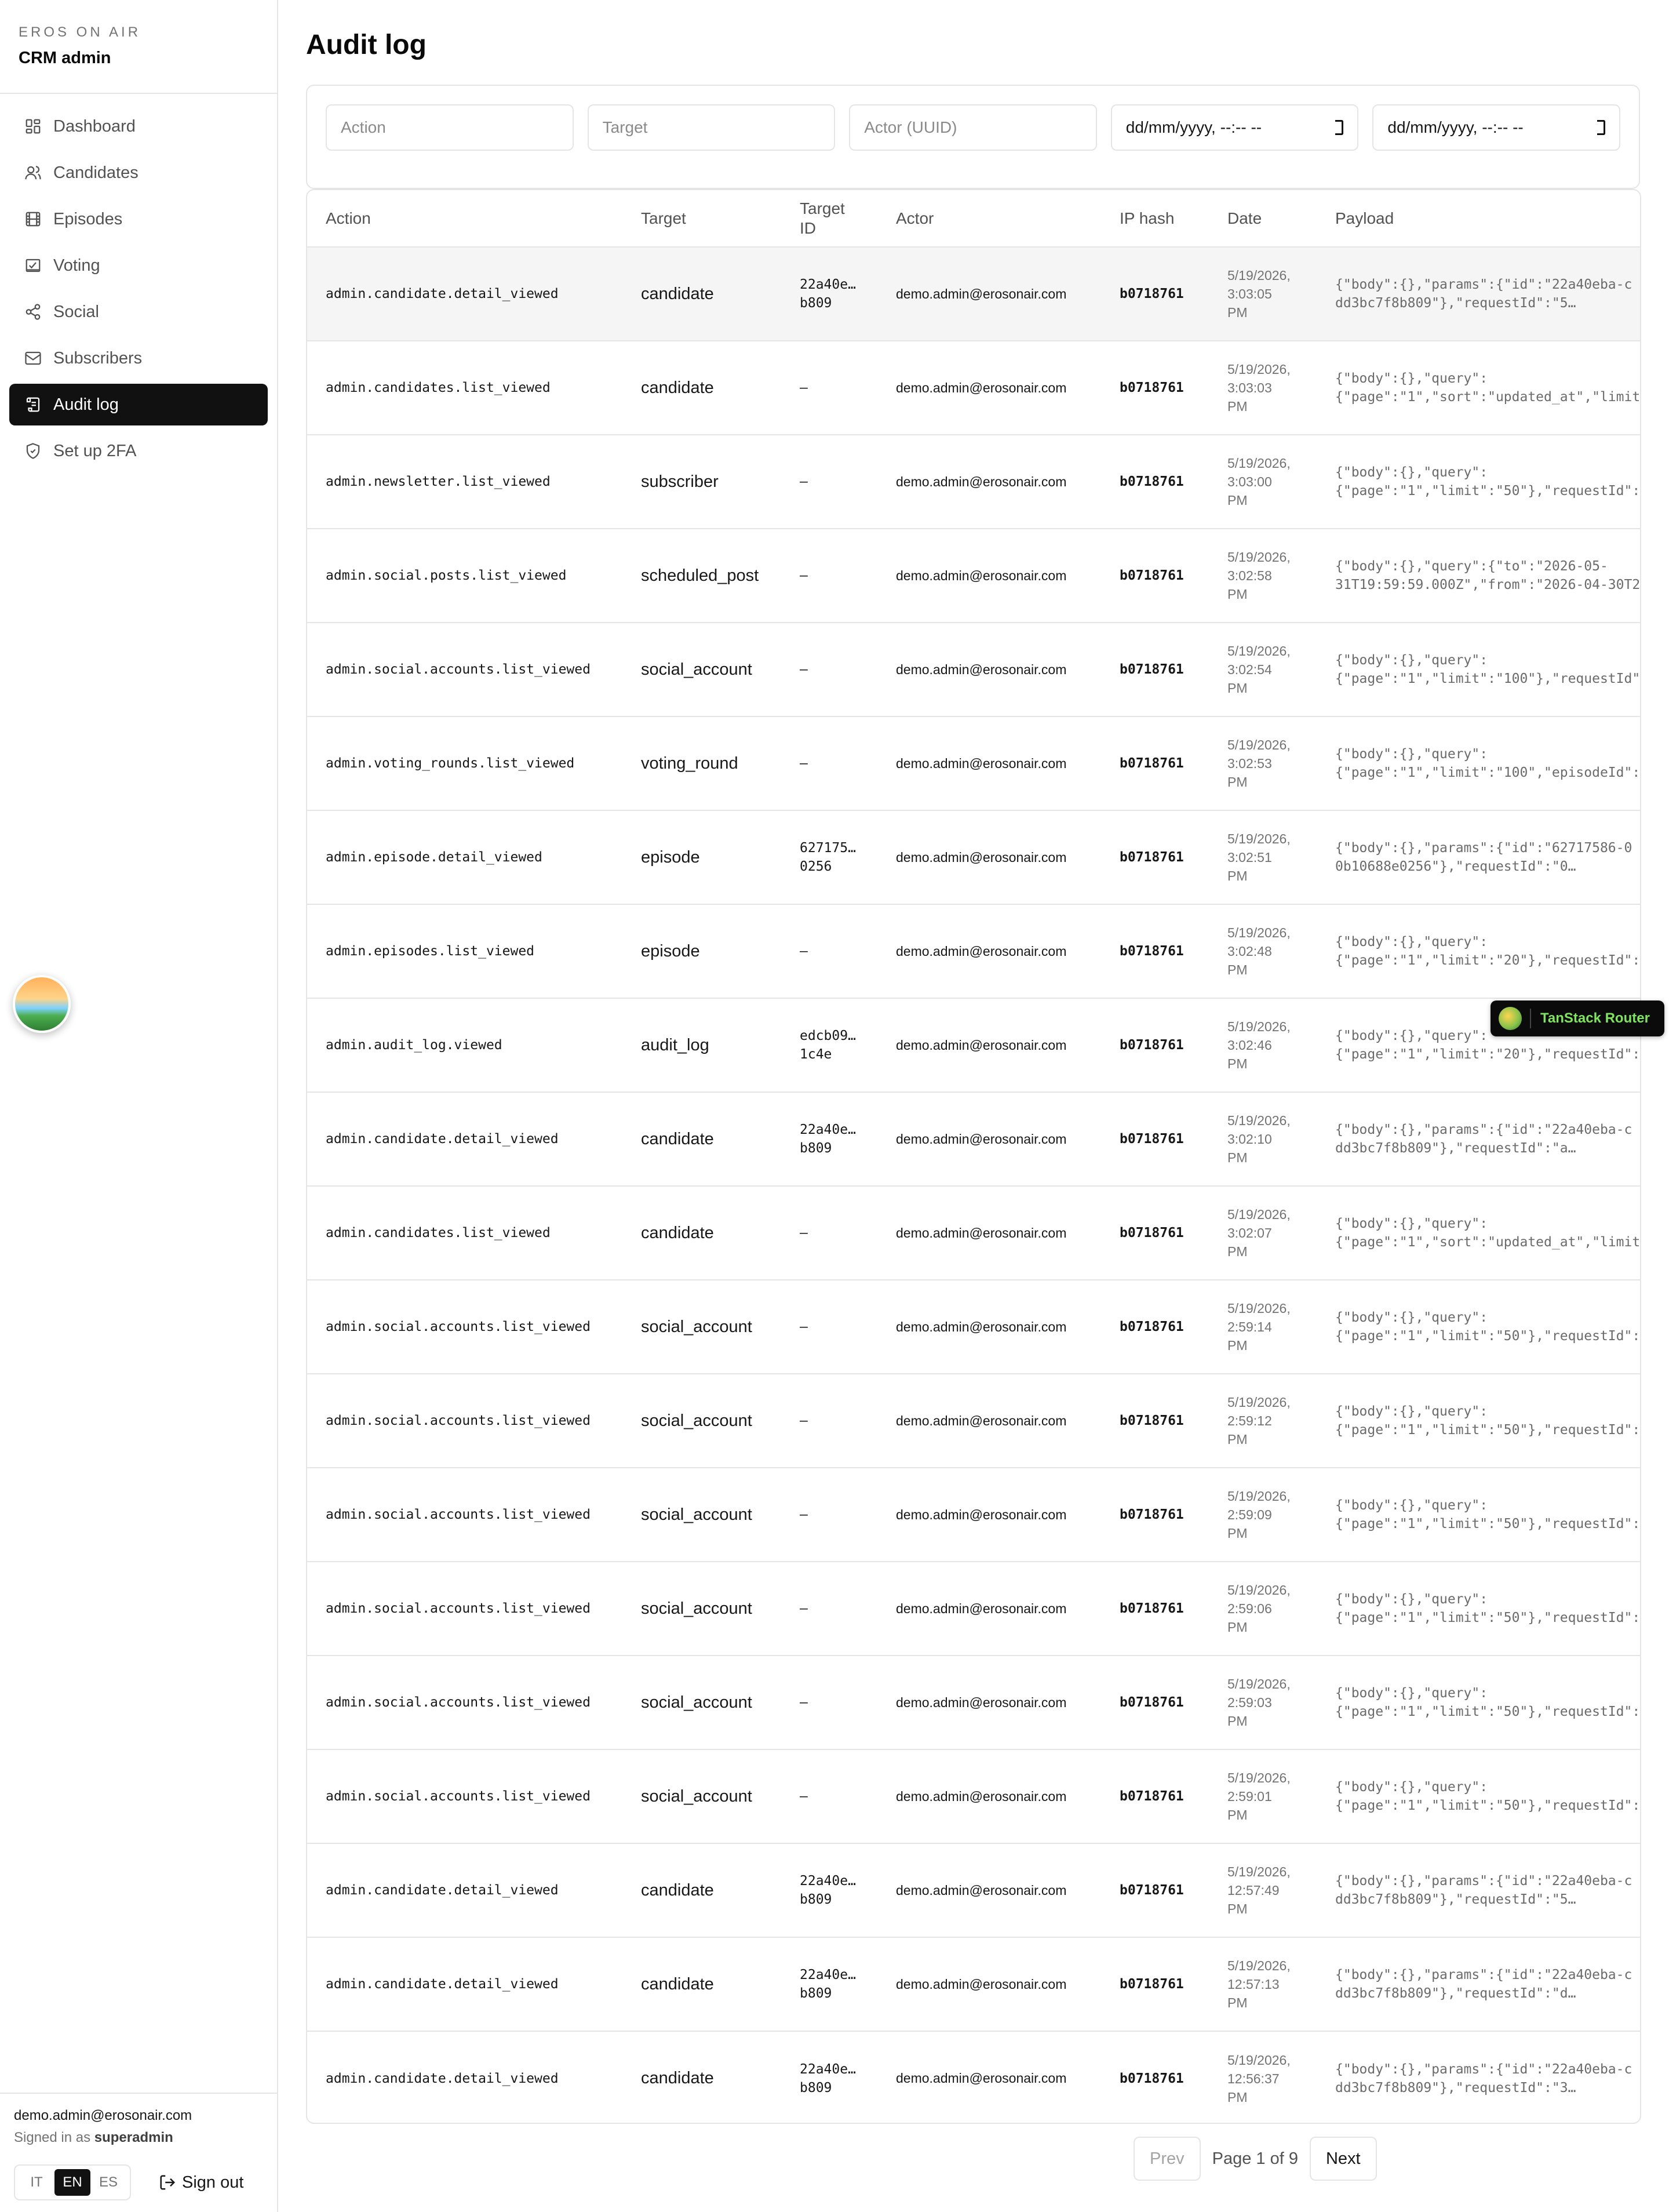 The image size is (1669, 2212). Describe the element at coordinates (1483, 1974) in the screenshot. I see `payload-line1: {"body":{},"params":{"id":"22a40eba-c` at that location.